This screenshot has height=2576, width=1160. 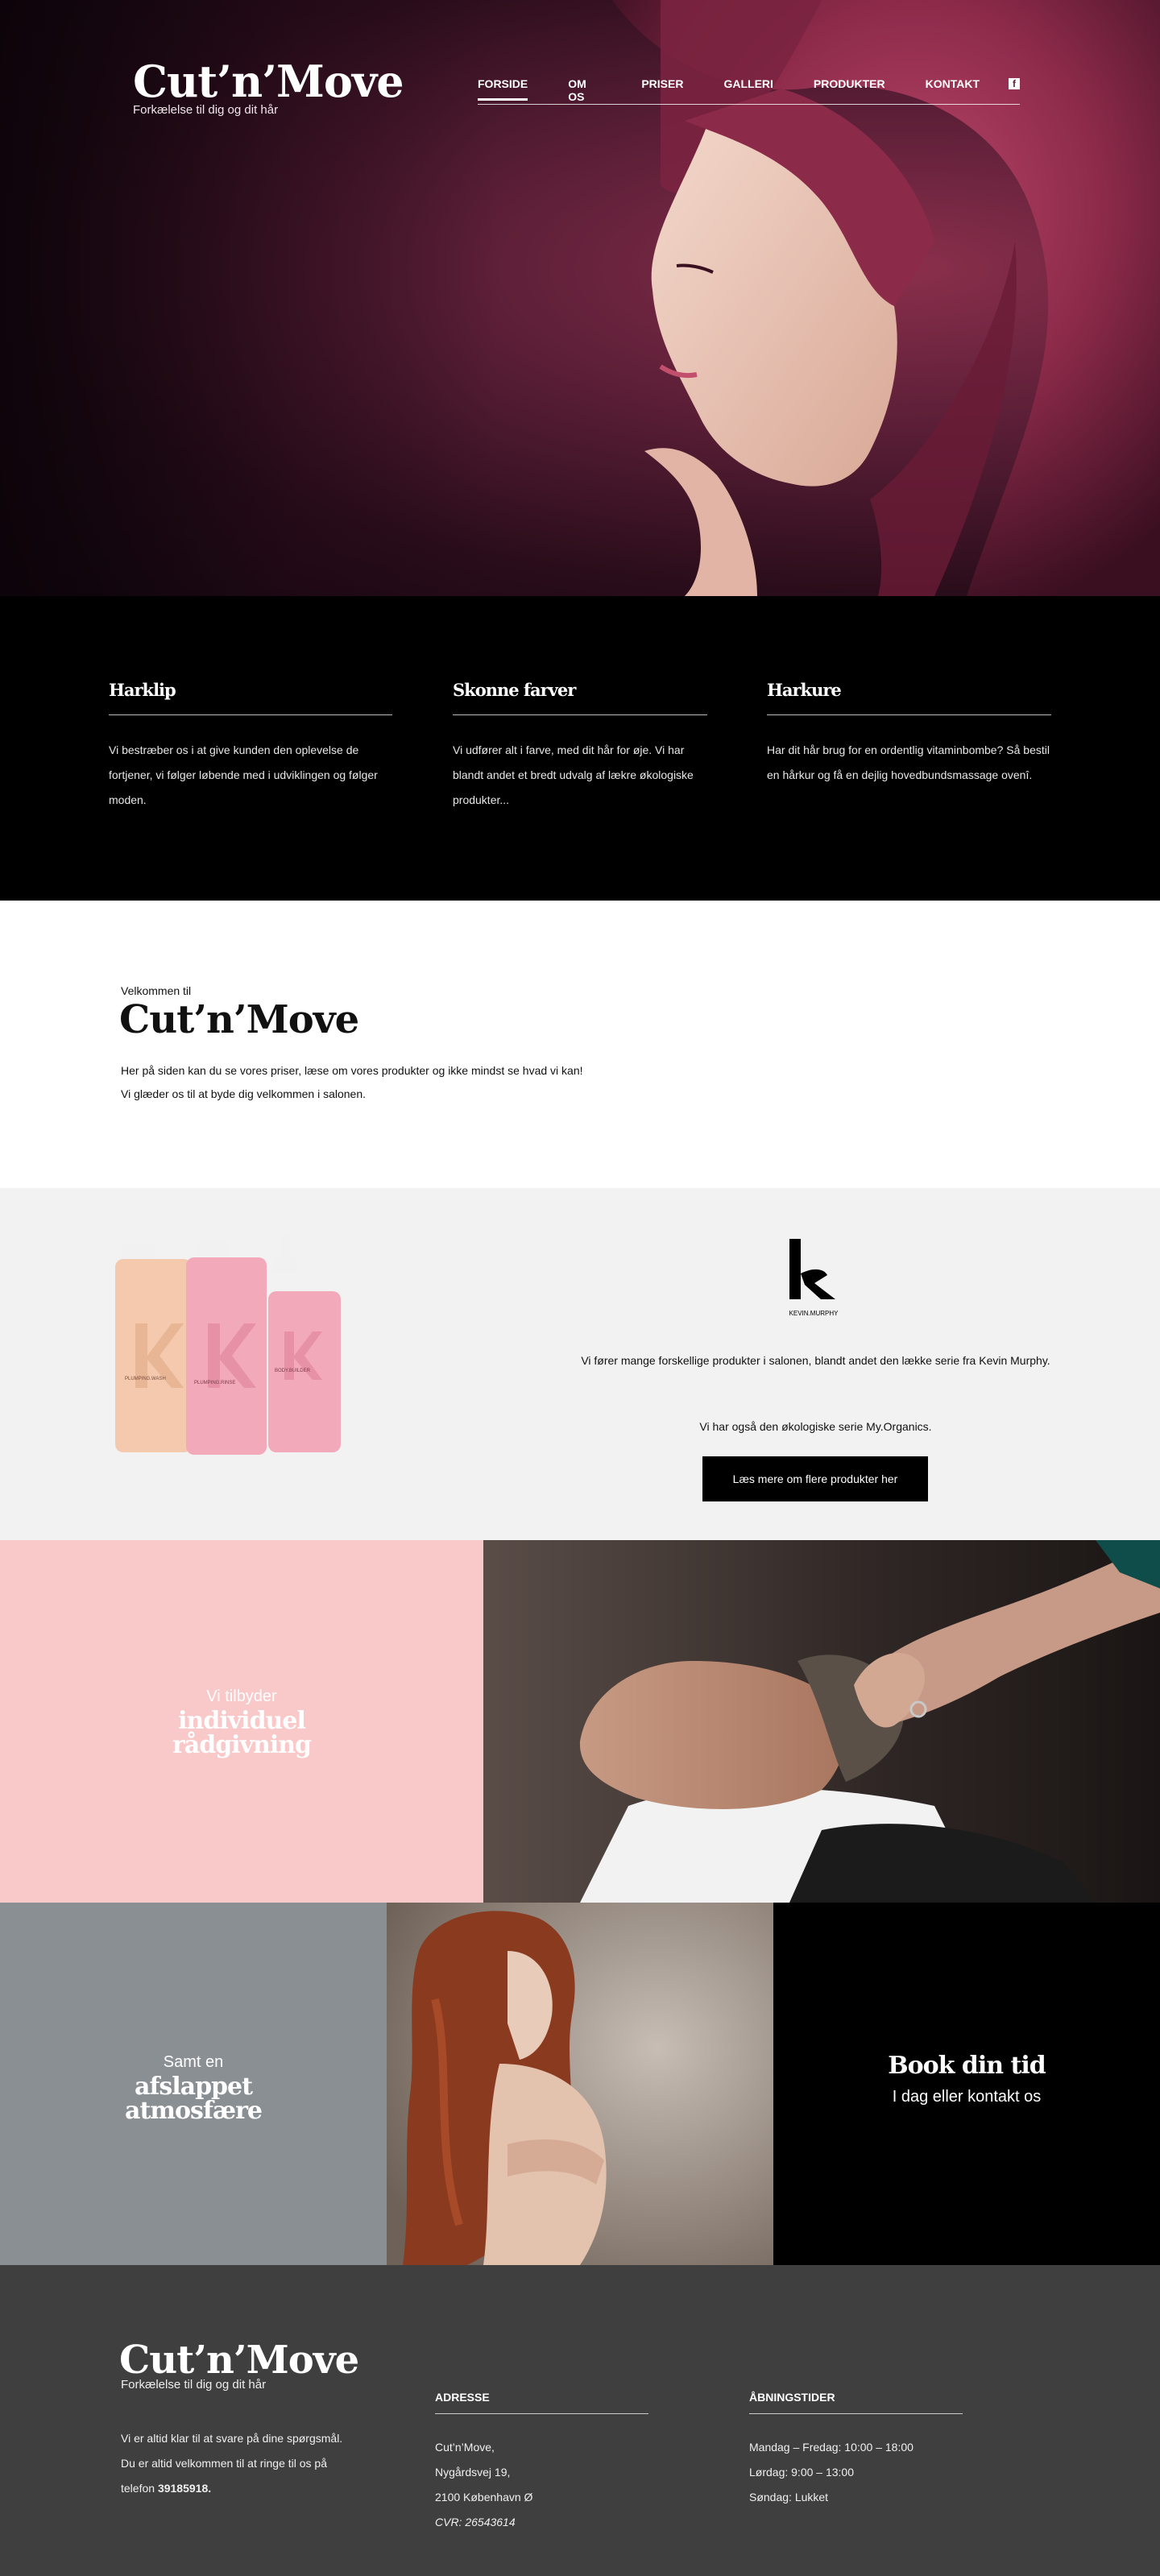 What do you see at coordinates (239, 2360) in the screenshot?
I see `footer-logo: Cut’n’Move` at bounding box center [239, 2360].